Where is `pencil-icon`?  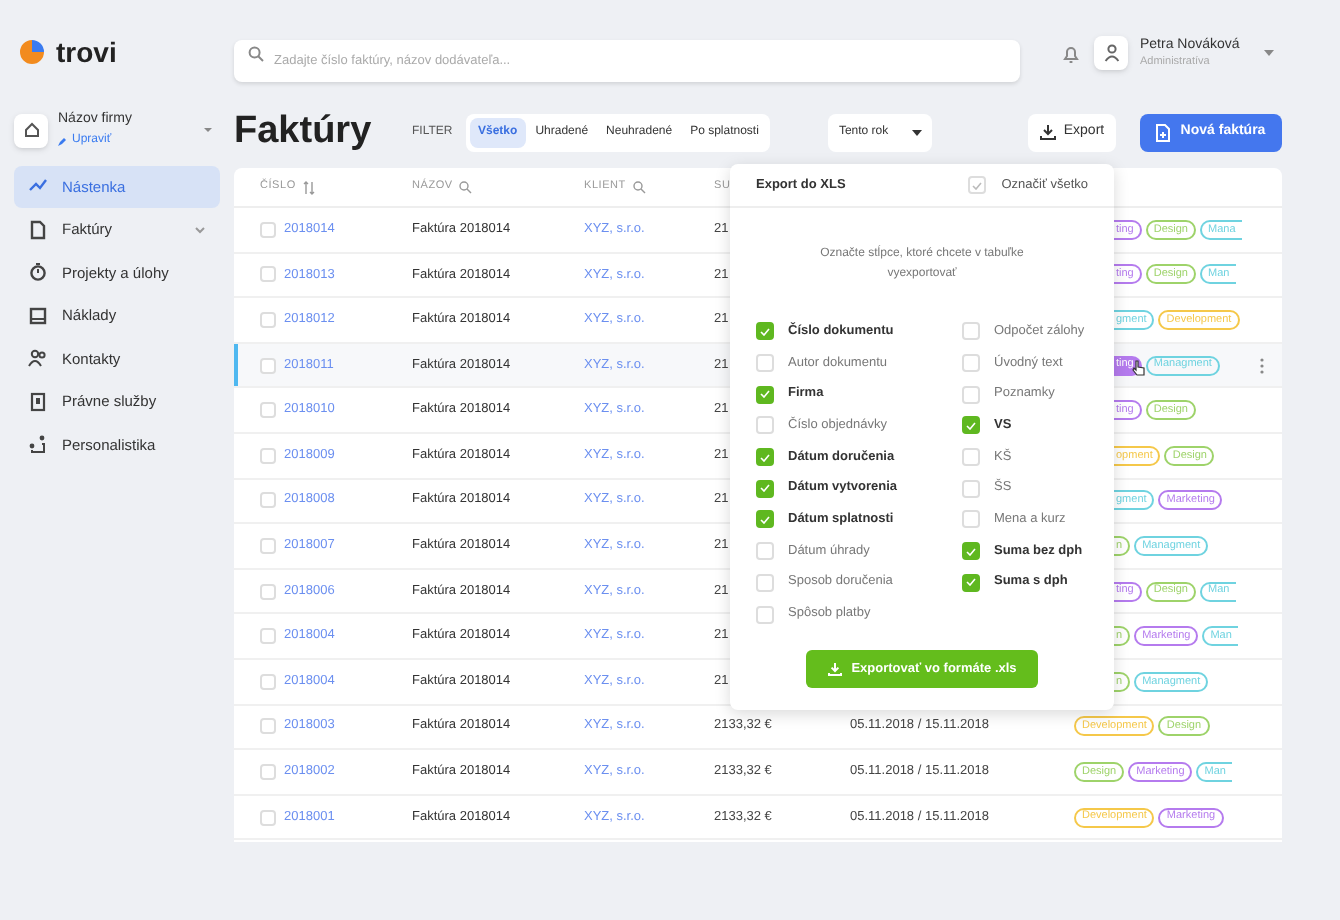
pencil-icon is located at coordinates (63, 140).